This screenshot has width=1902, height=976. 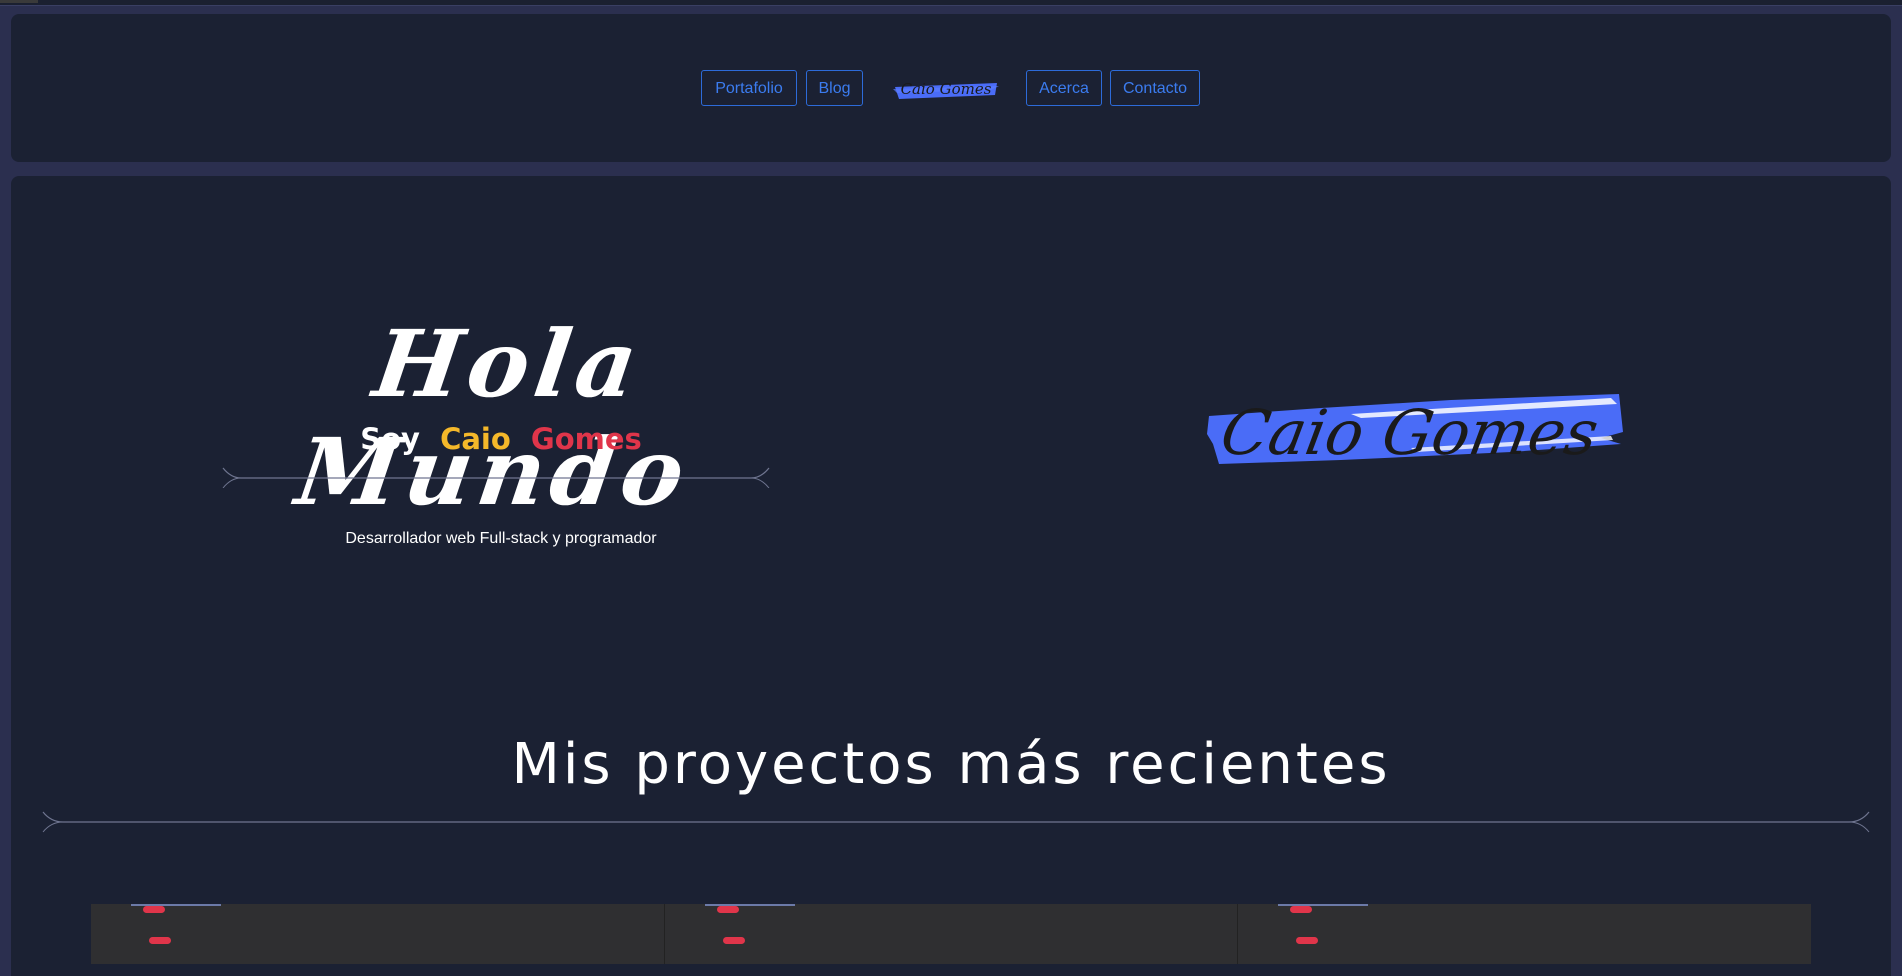 What do you see at coordinates (493, 418) in the screenshot?
I see `hero-title: Hola Mundo` at bounding box center [493, 418].